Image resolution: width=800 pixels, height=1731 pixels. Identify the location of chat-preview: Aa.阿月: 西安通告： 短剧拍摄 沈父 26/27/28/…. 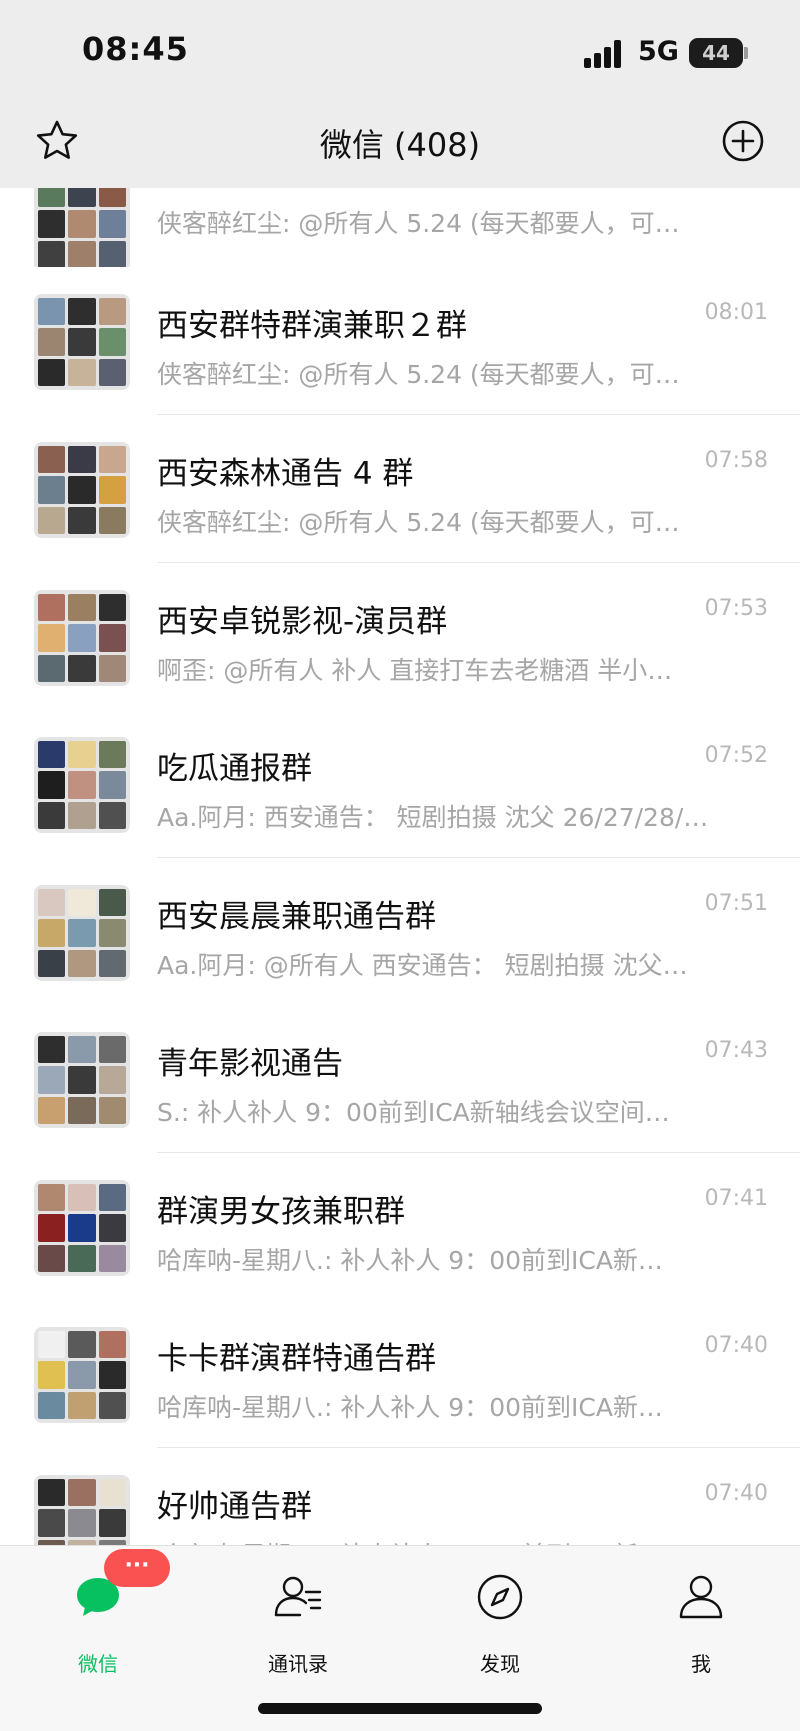
(433, 817).